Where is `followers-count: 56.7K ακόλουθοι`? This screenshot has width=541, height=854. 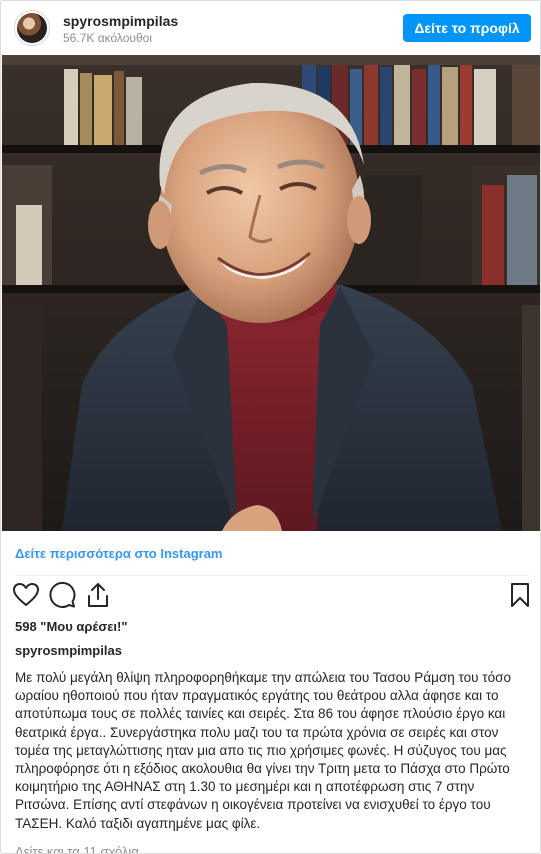 followers-count: 56.7K ακόλουθοι is located at coordinates (107, 38).